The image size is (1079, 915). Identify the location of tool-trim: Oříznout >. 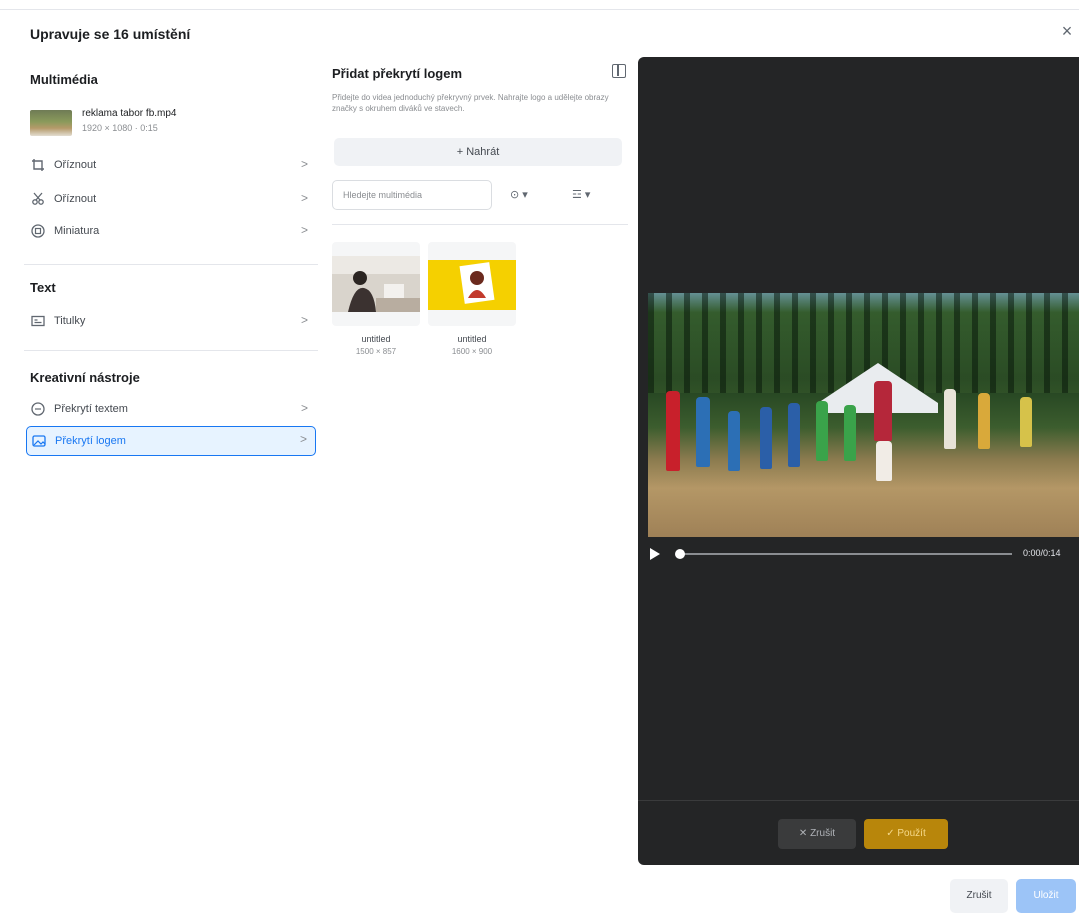
(173, 199).